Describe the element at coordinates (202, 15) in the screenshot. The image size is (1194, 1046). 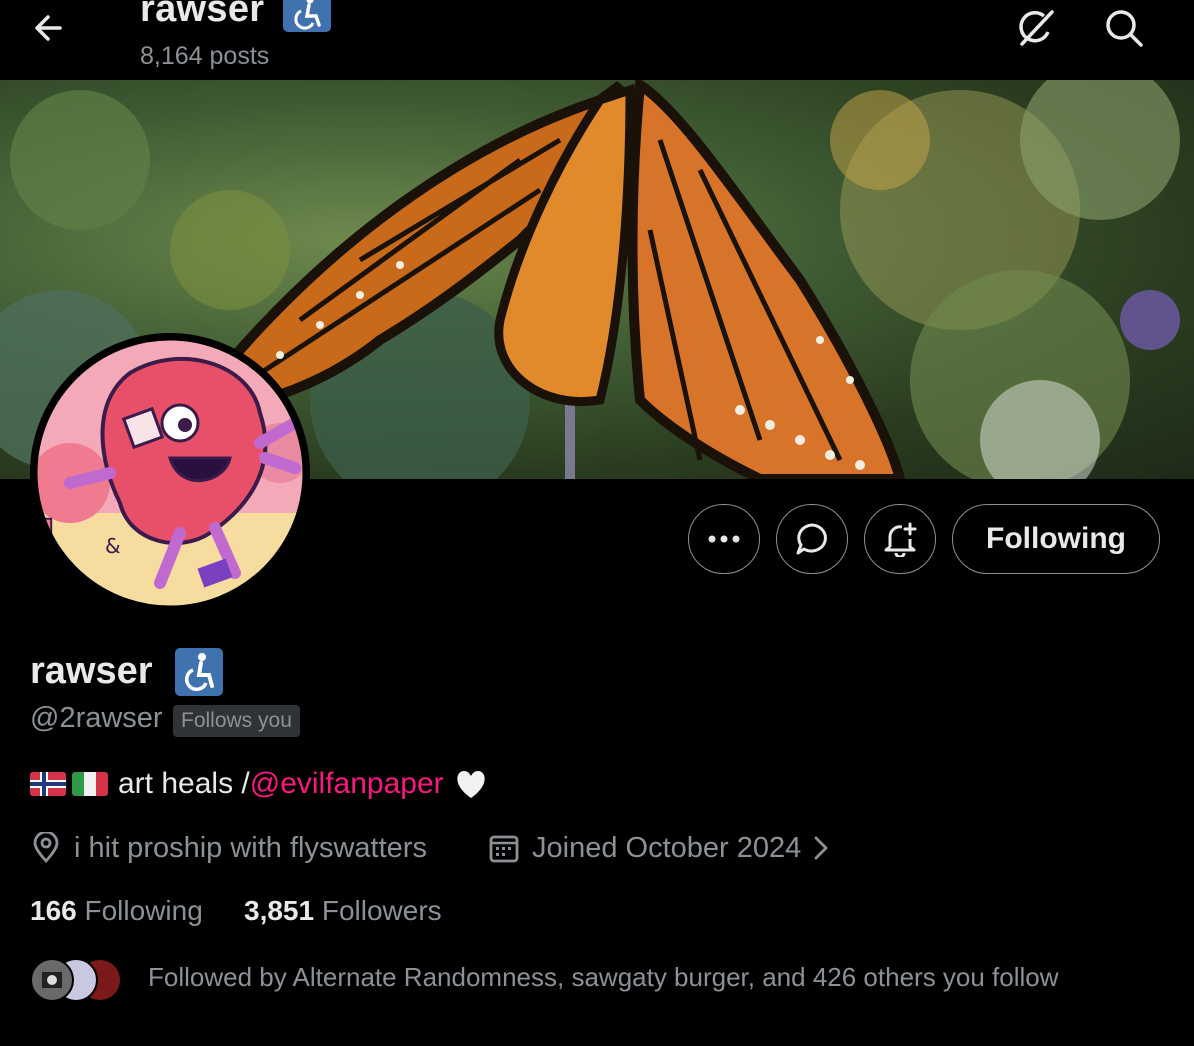
I see `header-title: rawser` at that location.